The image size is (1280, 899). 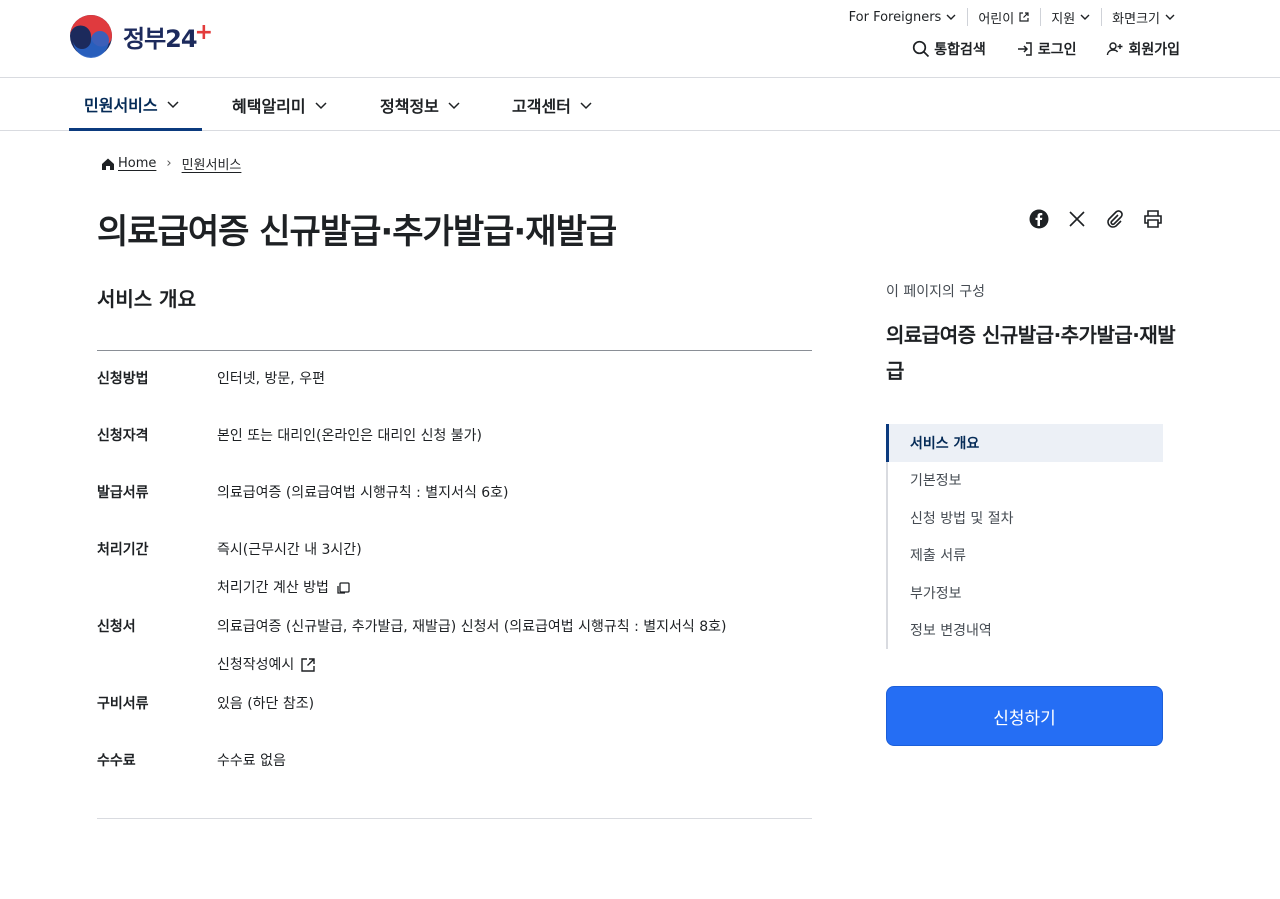 What do you see at coordinates (123, 379) in the screenshot?
I see `row-label: 신청방법` at bounding box center [123, 379].